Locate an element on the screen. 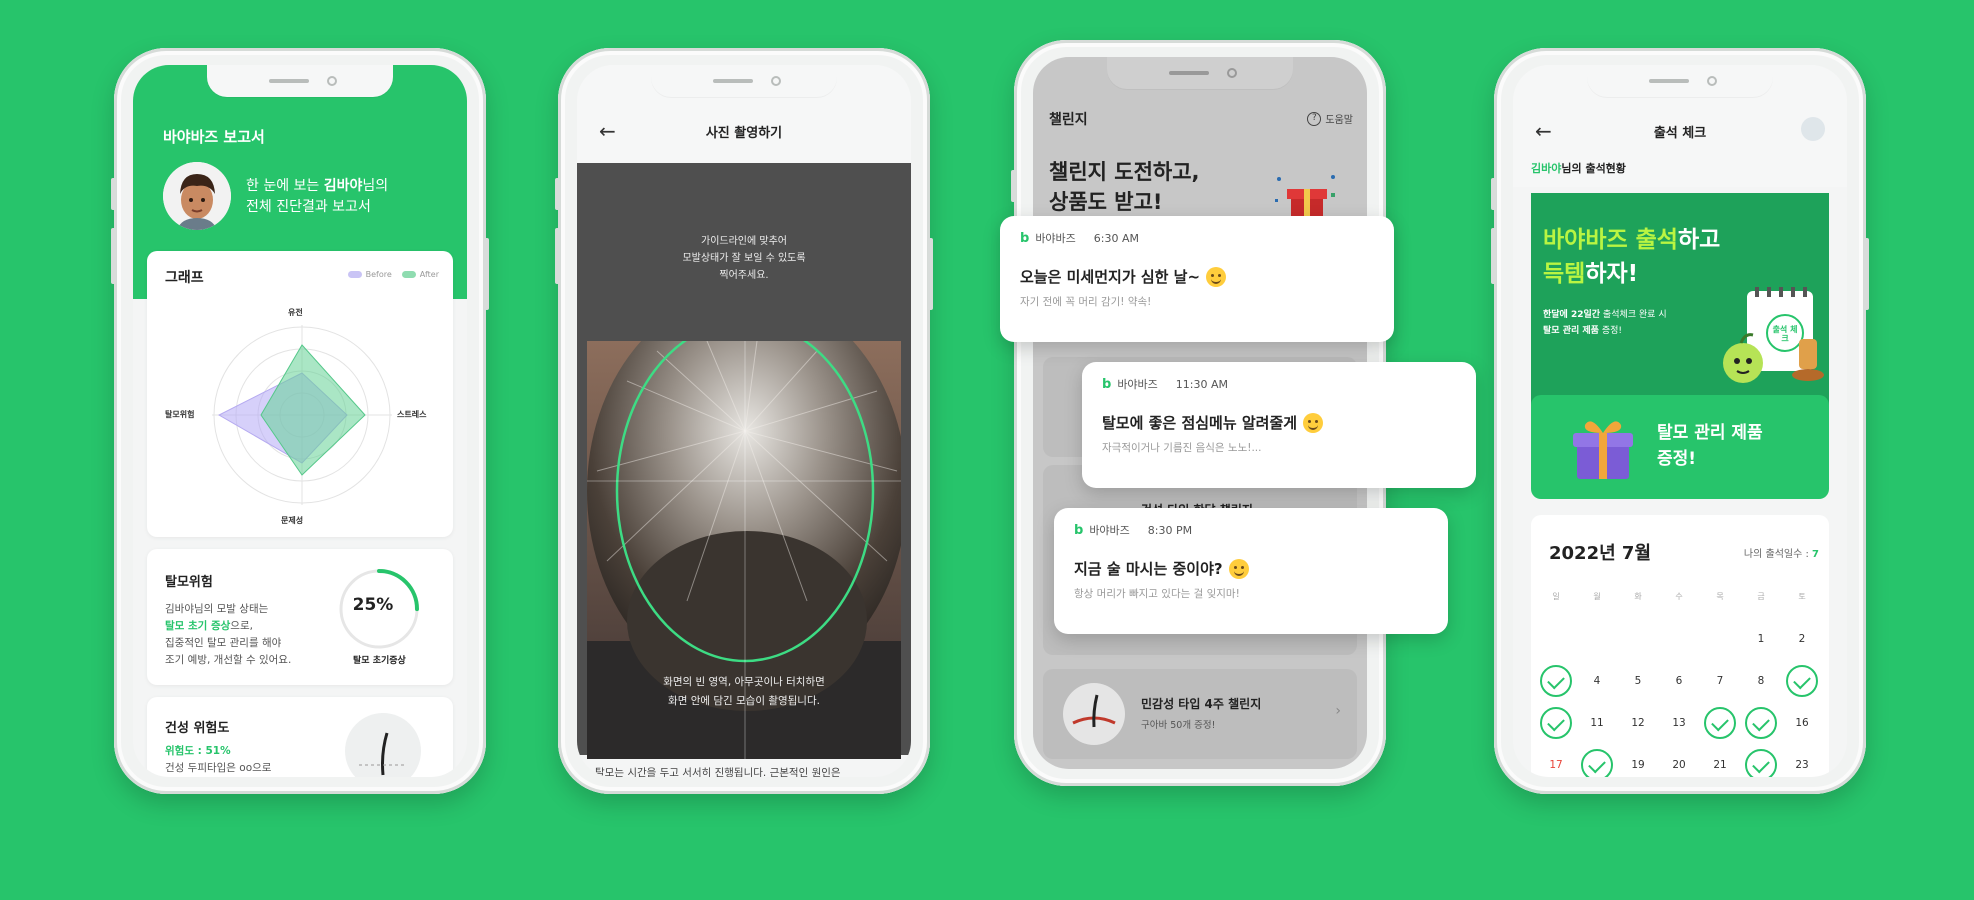 The width and height of the screenshot is (1974, 900). profile-icon is located at coordinates (1813, 129).